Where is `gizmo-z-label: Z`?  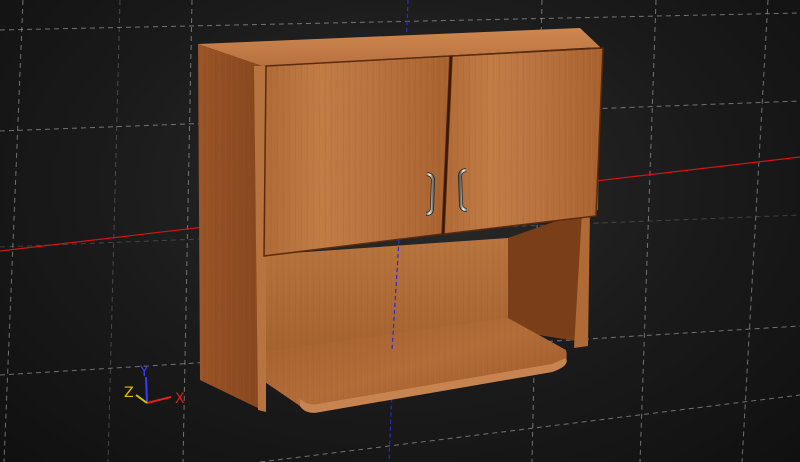 gizmo-z-label: Z is located at coordinates (129, 393).